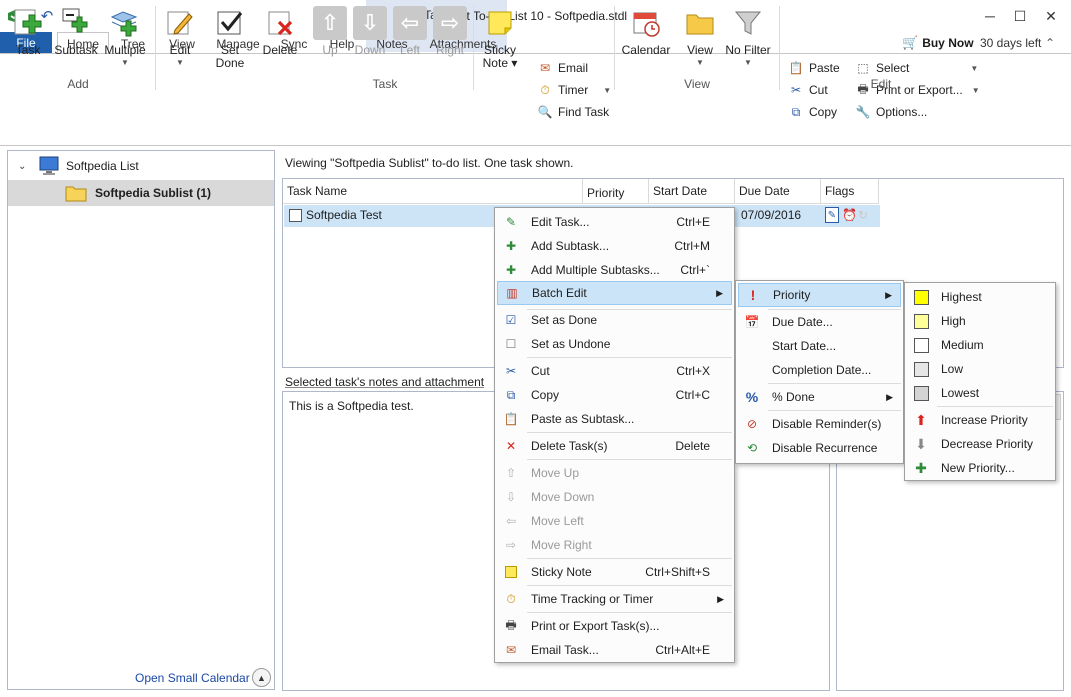  Describe the element at coordinates (614, 545) in the screenshot. I see `menu-item-move-right: ⇨ Move Right` at that location.